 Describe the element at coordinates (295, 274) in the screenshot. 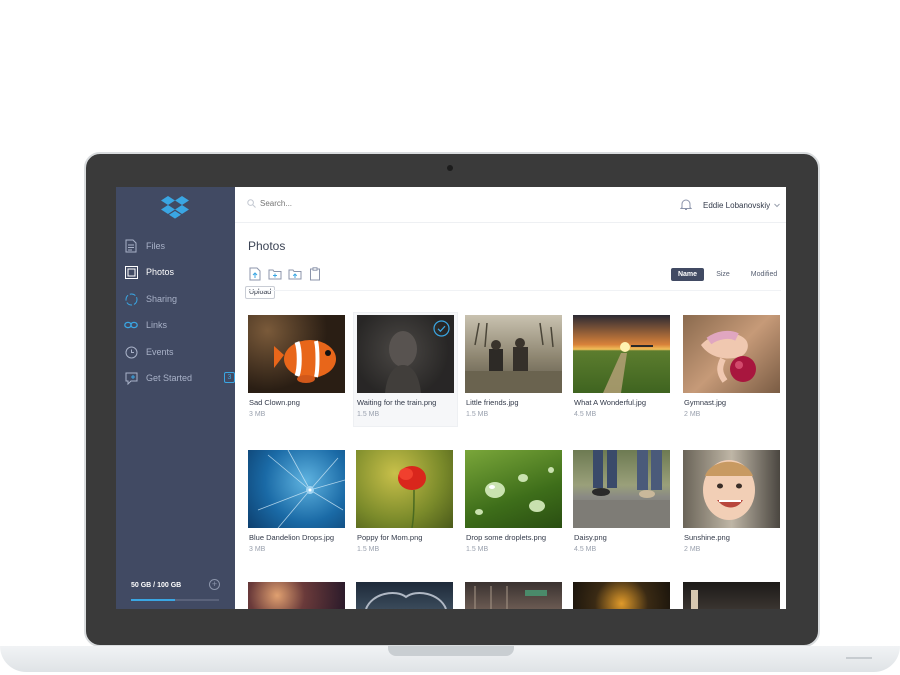

I see `upload-folder-icon` at that location.